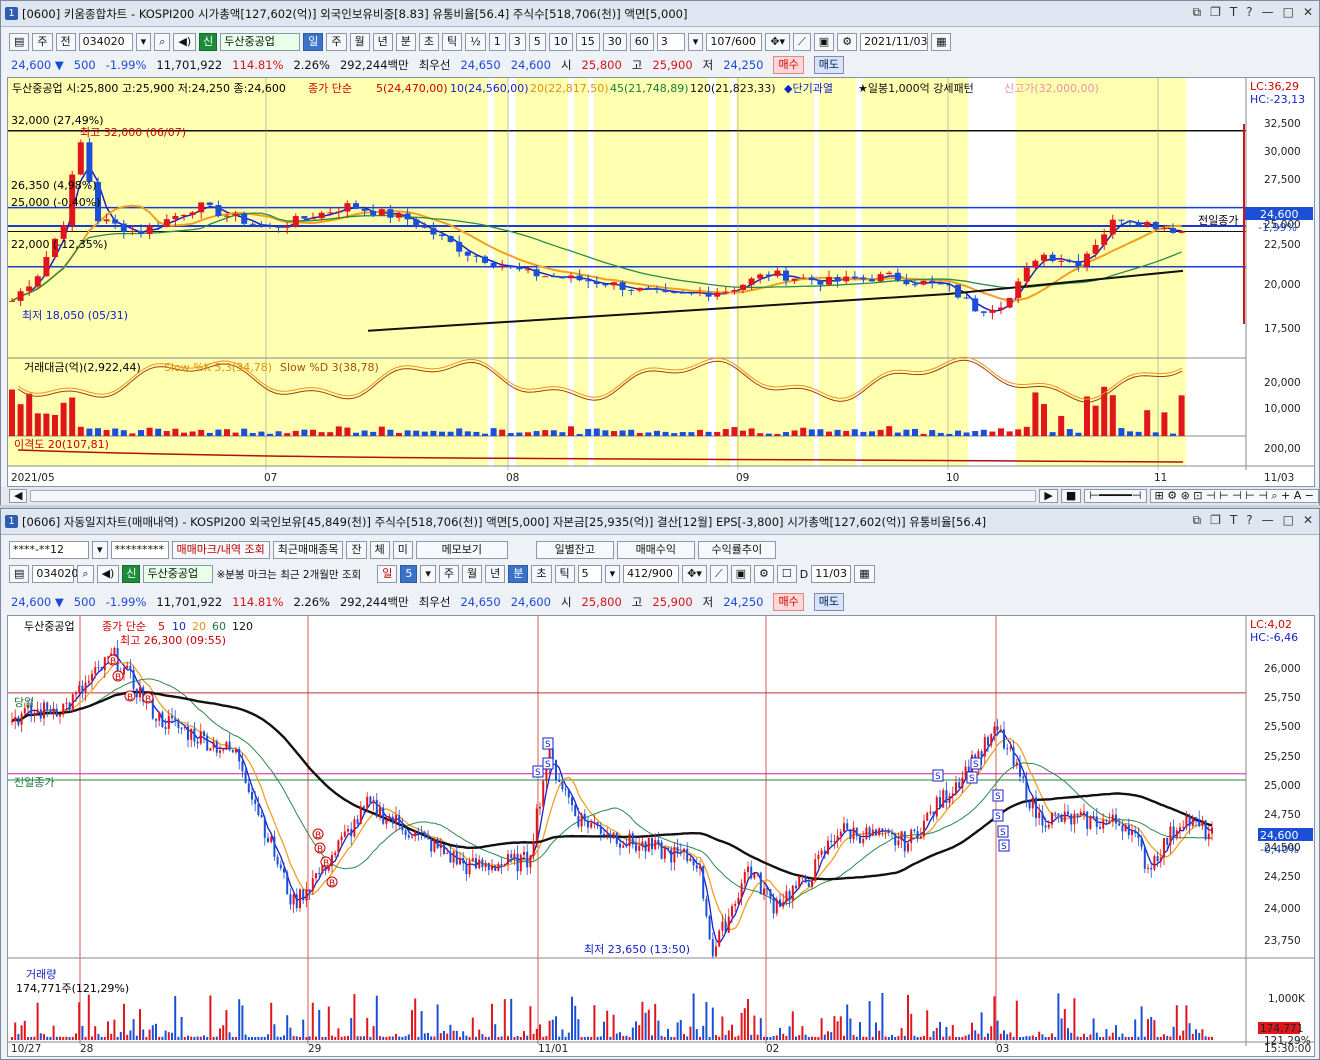  What do you see at coordinates (641, 42) in the screenshot?
I see `interval-6: 60` at bounding box center [641, 42].